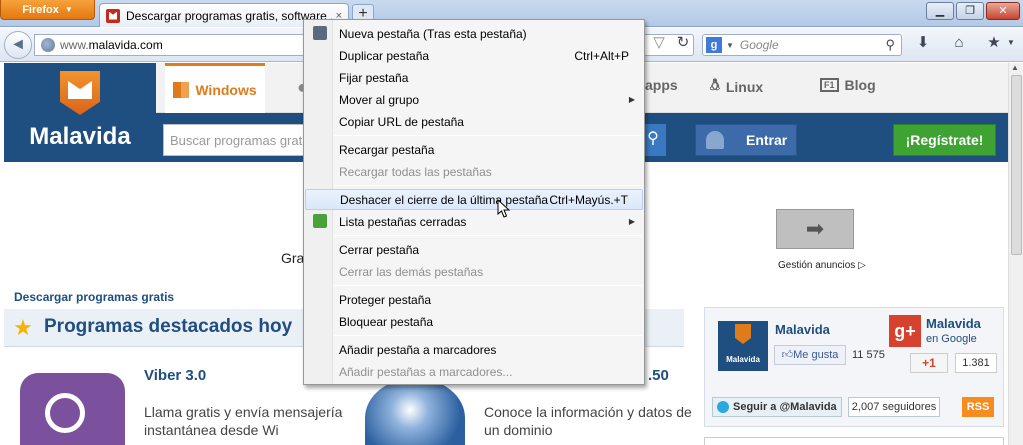  Describe the element at coordinates (418, 349) in the screenshot. I see `menu-item-label: Añadir pestaña a marcadores` at that location.